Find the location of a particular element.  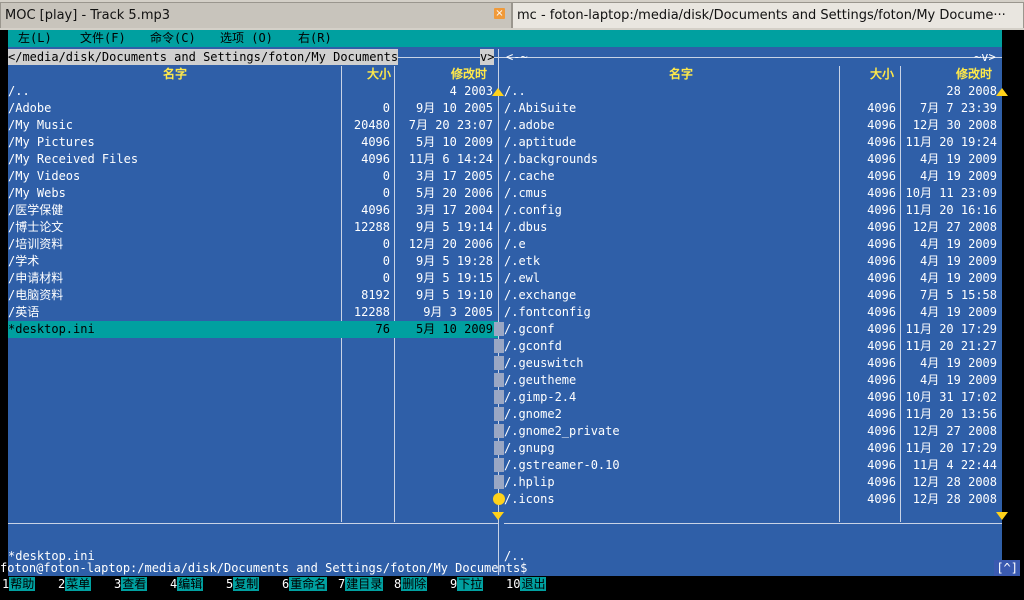

function-key-label: 编辑 is located at coordinates (190, 584).